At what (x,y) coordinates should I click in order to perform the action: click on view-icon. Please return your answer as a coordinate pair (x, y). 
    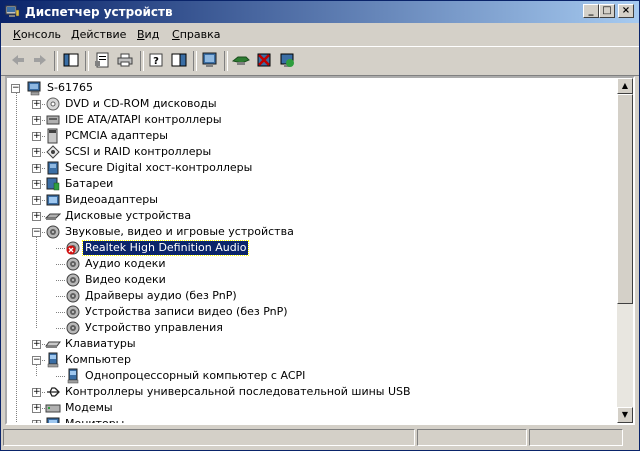
    Looking at the image, I should click on (179, 60).